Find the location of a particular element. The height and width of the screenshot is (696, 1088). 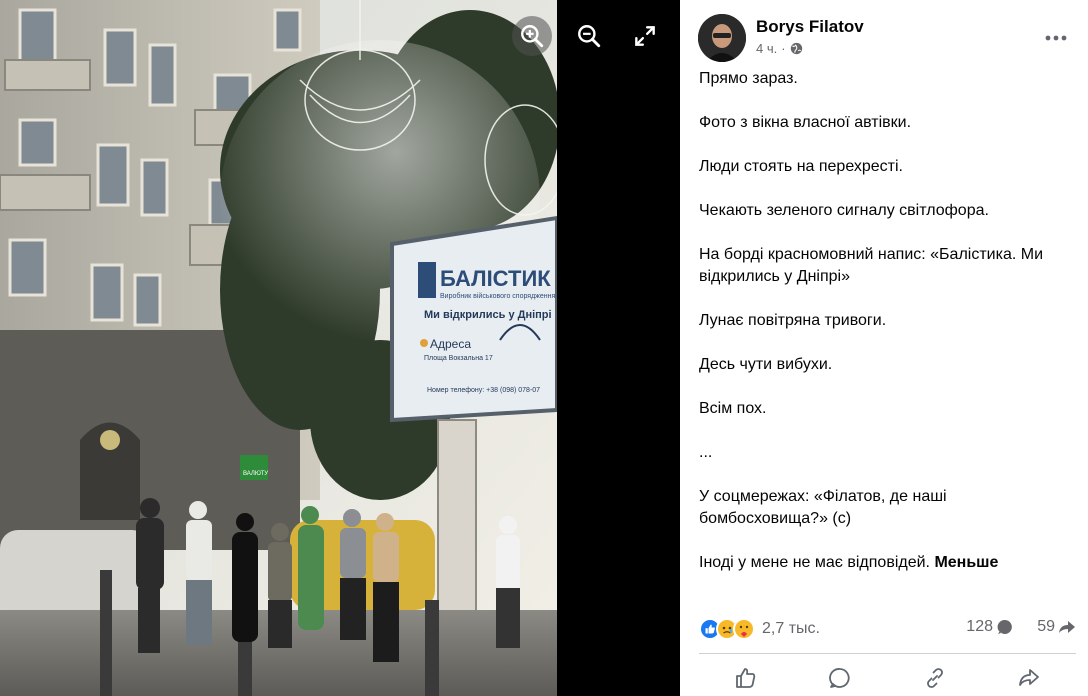

post-actions is located at coordinates (887, 678).